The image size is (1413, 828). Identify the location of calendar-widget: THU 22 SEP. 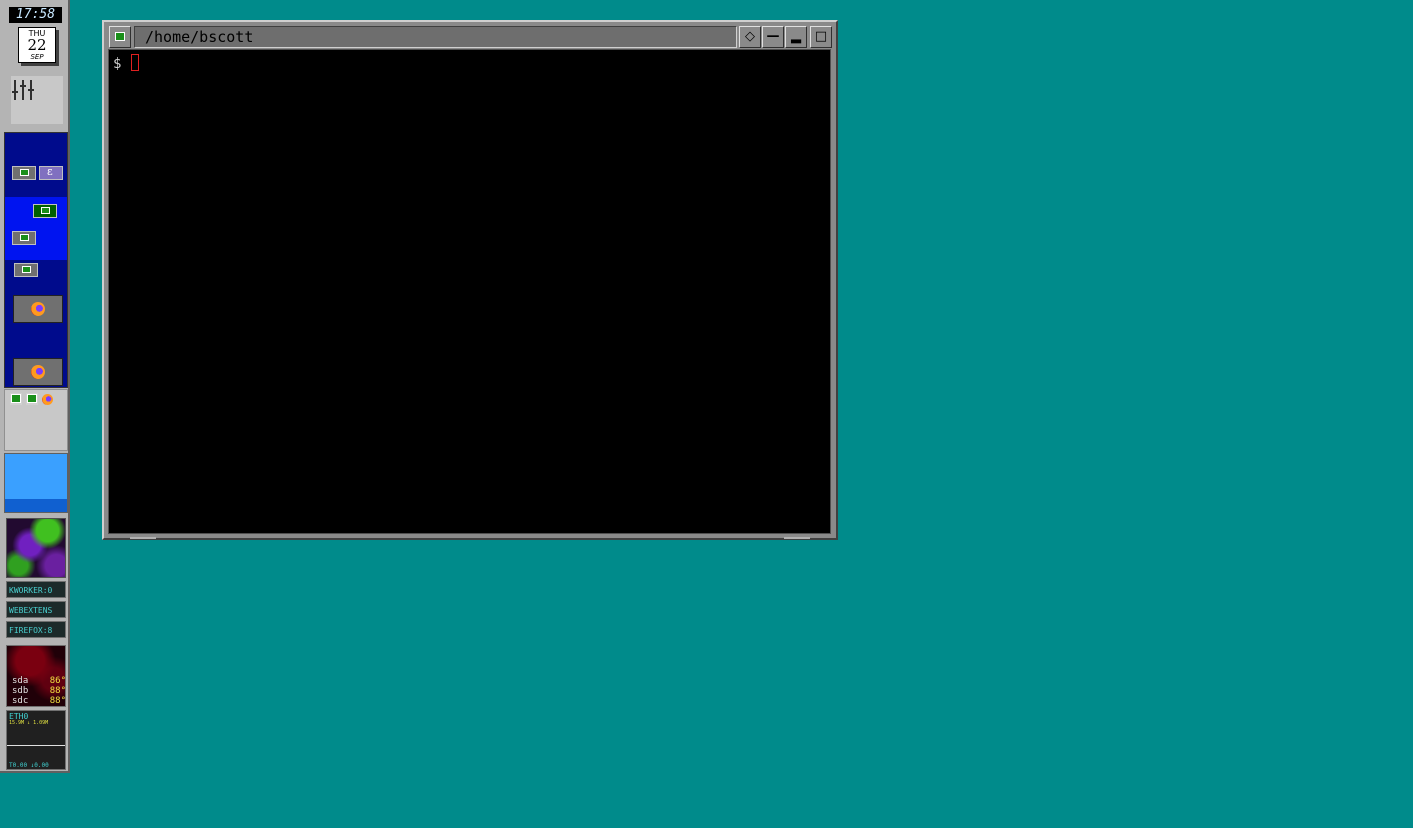
(37, 45).